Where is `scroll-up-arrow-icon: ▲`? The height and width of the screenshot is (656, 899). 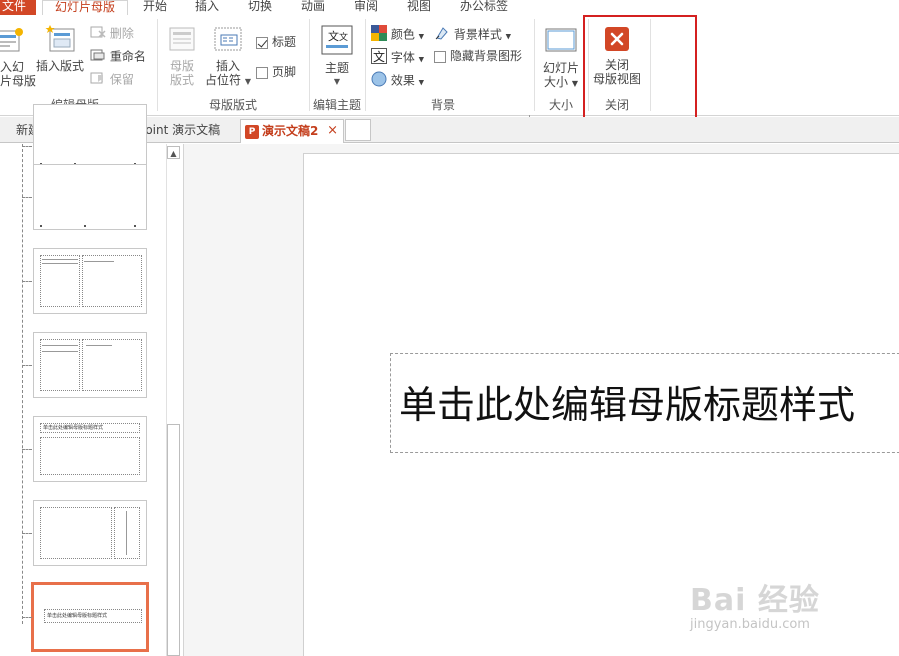
scroll-up-arrow-icon: ▲ is located at coordinates (173, 152).